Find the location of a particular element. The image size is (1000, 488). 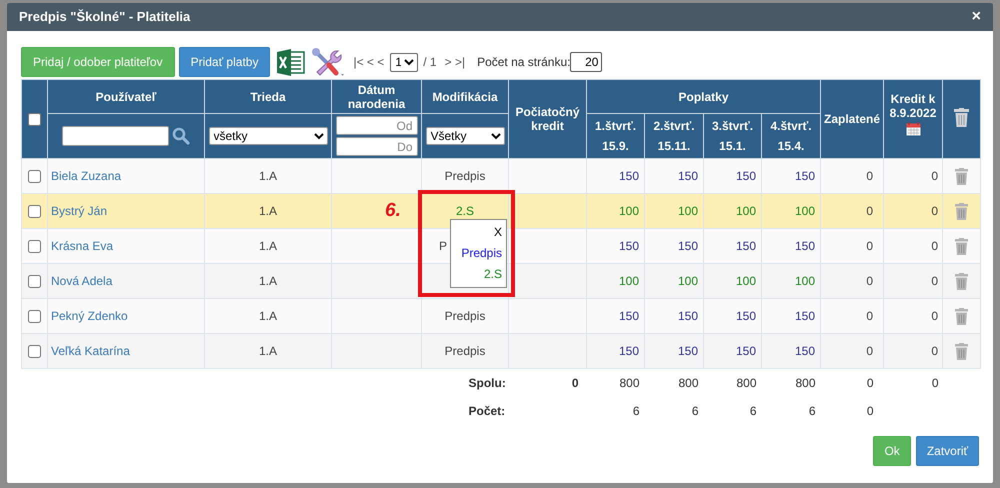

user-link: Nová Adela is located at coordinates (81, 281).